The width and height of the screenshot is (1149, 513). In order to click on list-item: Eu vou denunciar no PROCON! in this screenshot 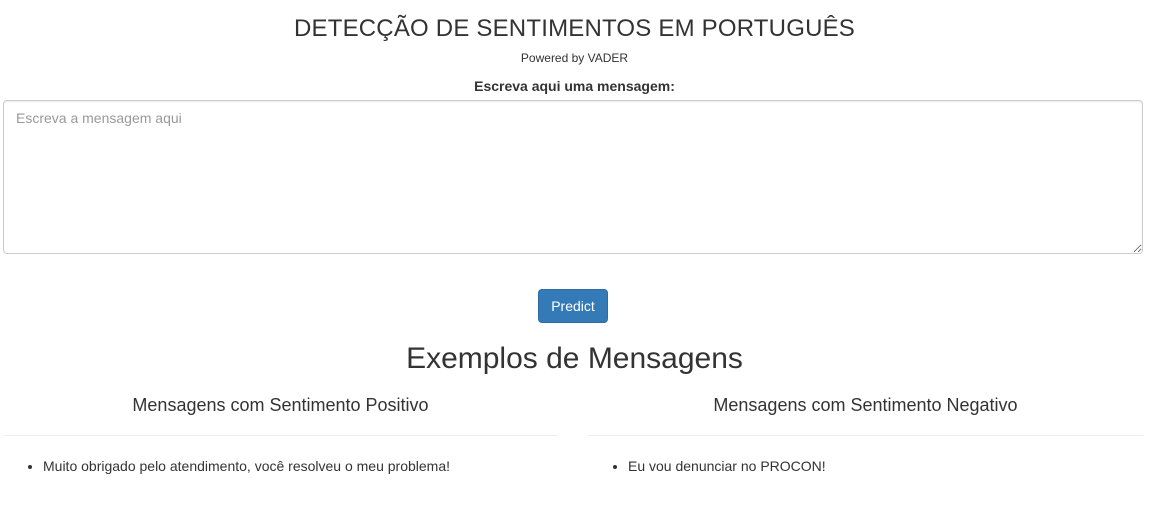, I will do `click(885, 466)`.